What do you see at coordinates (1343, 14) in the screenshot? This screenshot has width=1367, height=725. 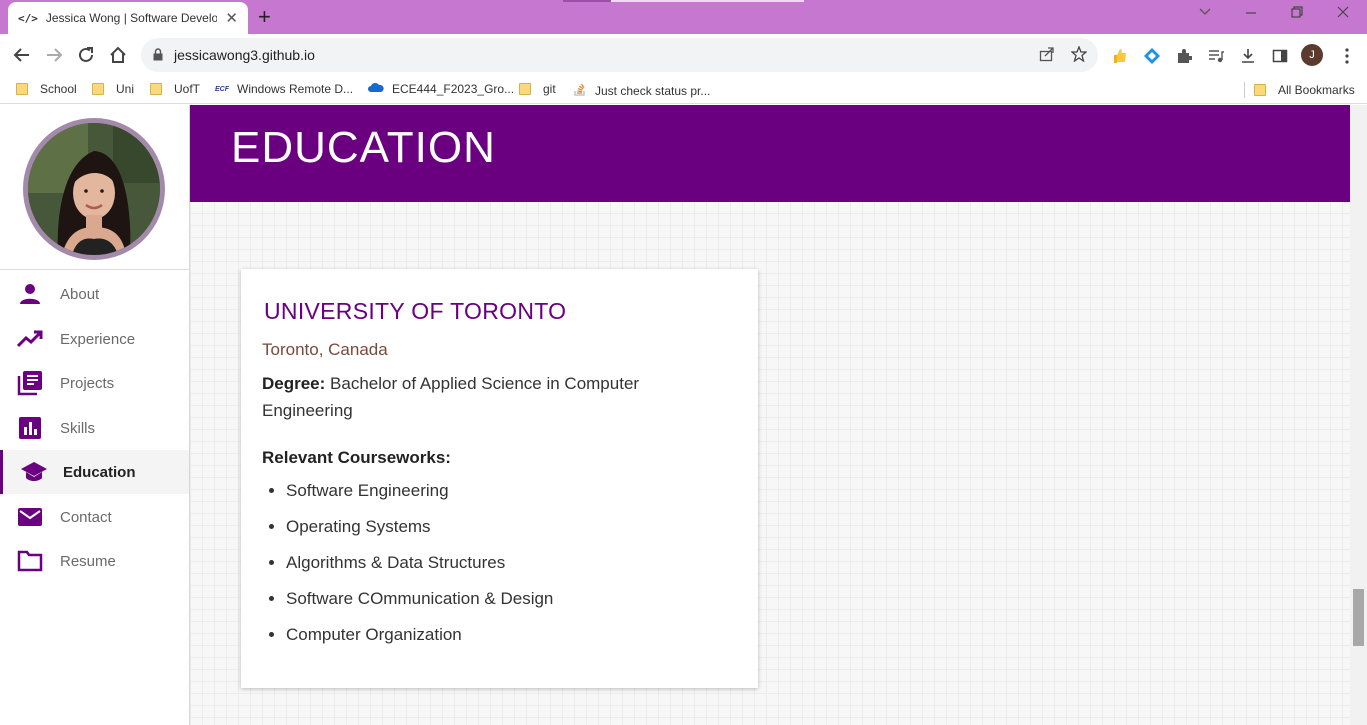 I see `window-close-icon` at bounding box center [1343, 14].